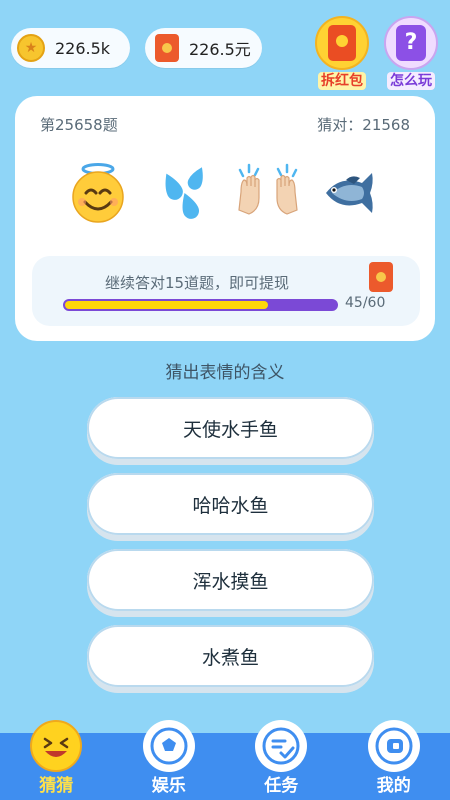 The image size is (450, 800). What do you see at coordinates (168, 746) in the screenshot?
I see `soccer-ball-icon` at bounding box center [168, 746].